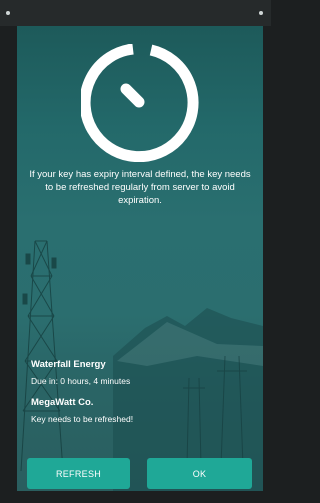  I want to click on list-item: MegaWatt Co. Key needs to be refreshed!, so click(141, 410).